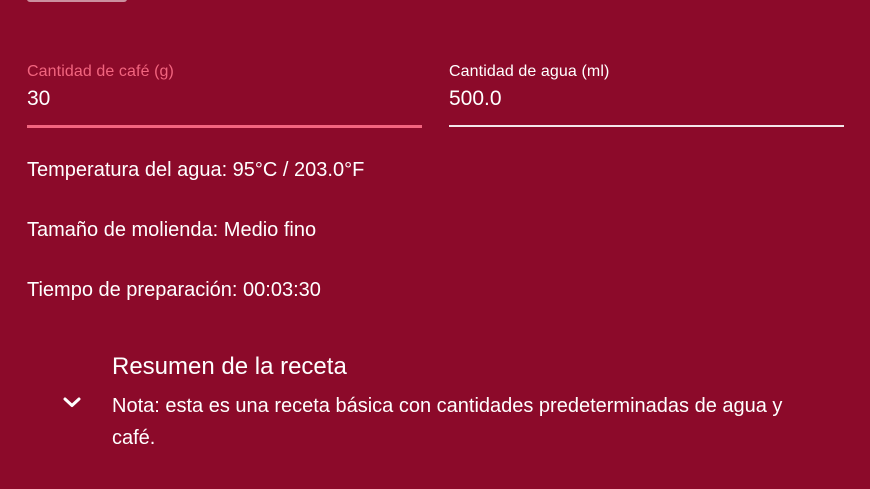 This screenshot has height=489, width=870. What do you see at coordinates (646, 99) in the screenshot?
I see `water-amount-input` at bounding box center [646, 99].